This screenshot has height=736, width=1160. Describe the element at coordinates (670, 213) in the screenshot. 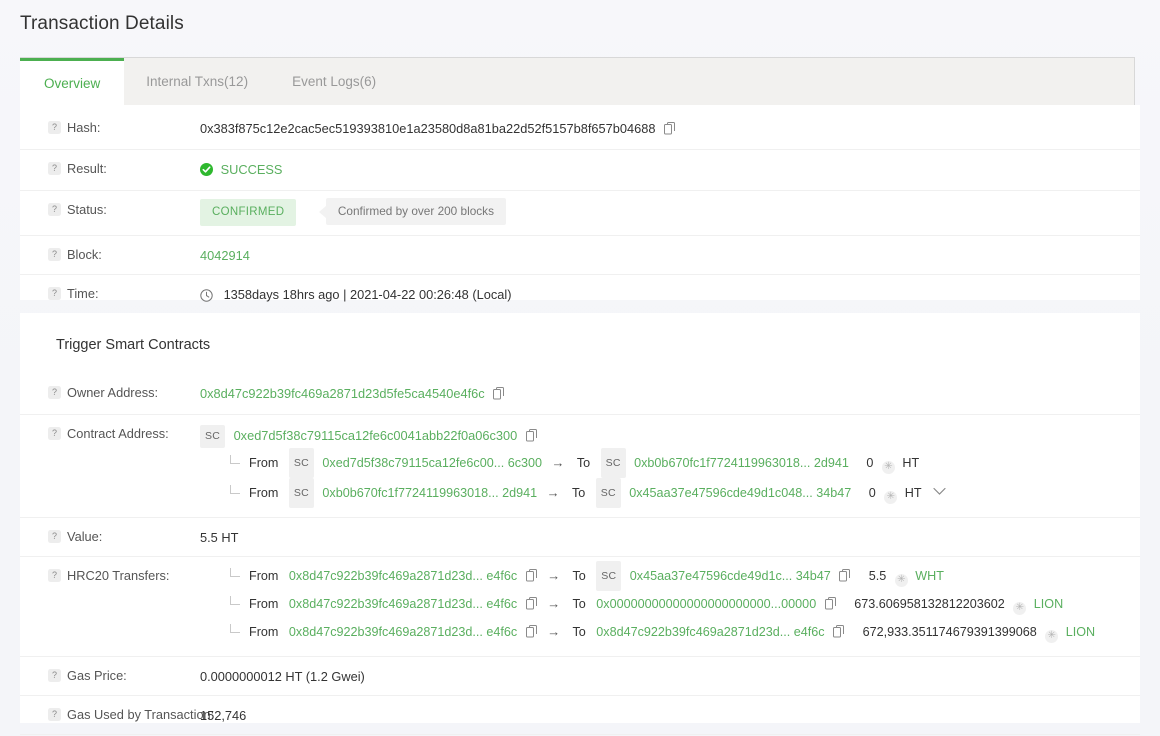

I see `row-status-value-wrap: CONFIRMED Confirmed by over 200 blocks` at that location.